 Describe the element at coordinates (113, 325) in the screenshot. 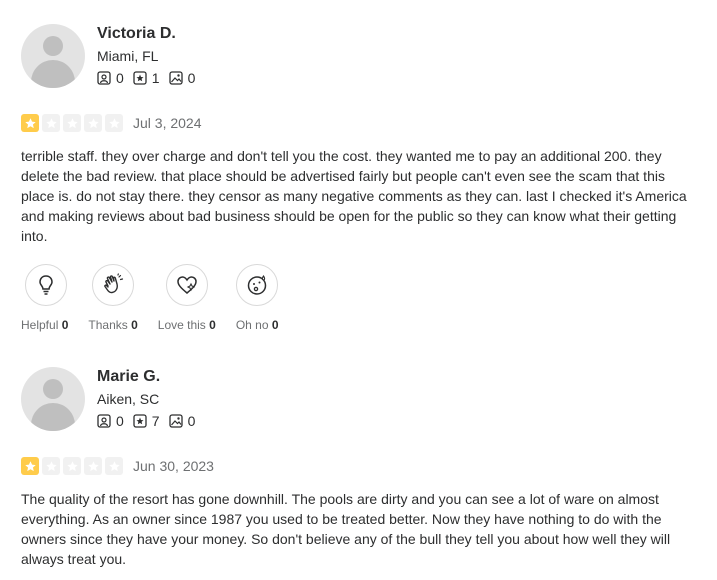

I see `thanks-label: Thanks 0` at that location.